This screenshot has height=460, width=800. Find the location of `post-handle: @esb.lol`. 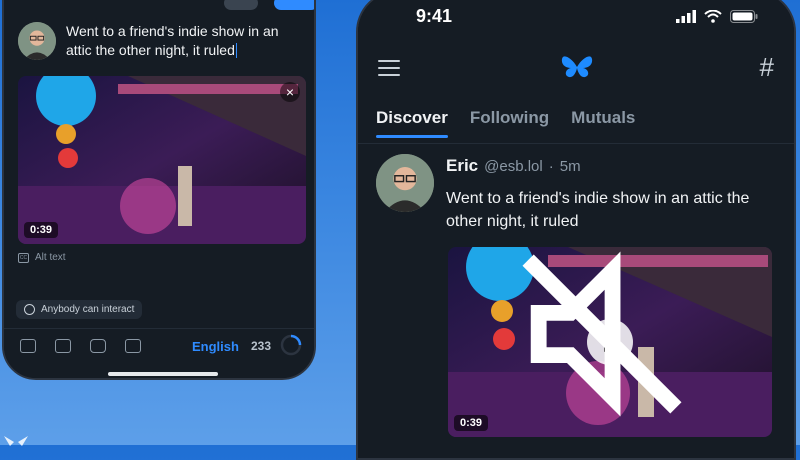

post-handle: @esb.lol is located at coordinates (513, 166).